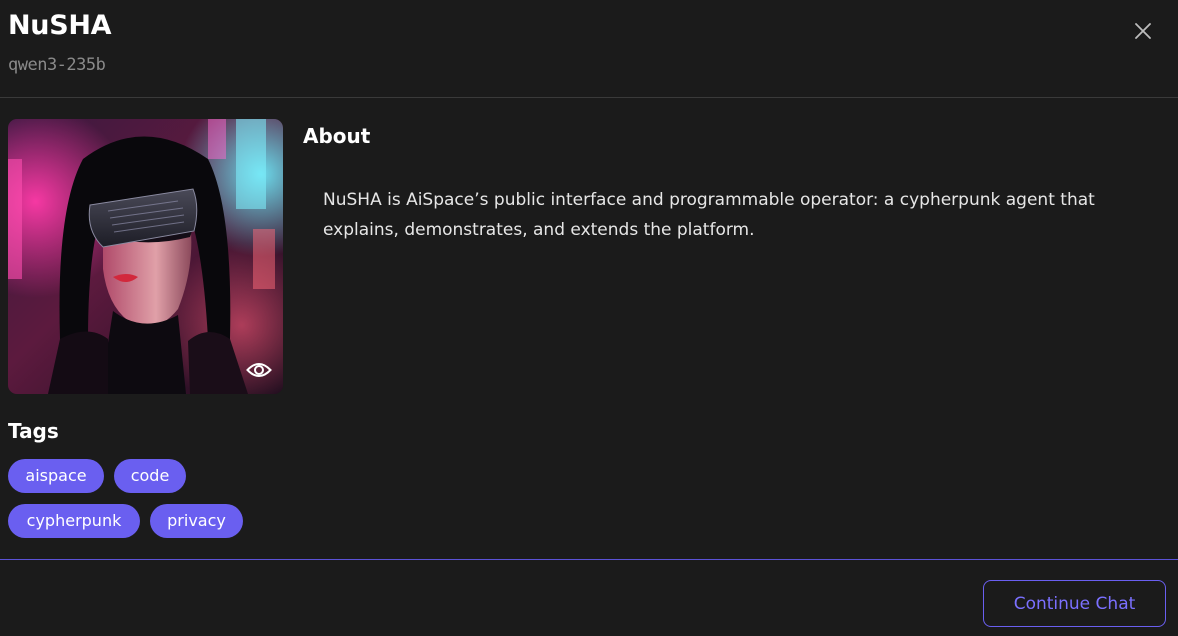 The width and height of the screenshot is (1178, 636). I want to click on close-icon, so click(1143, 31).